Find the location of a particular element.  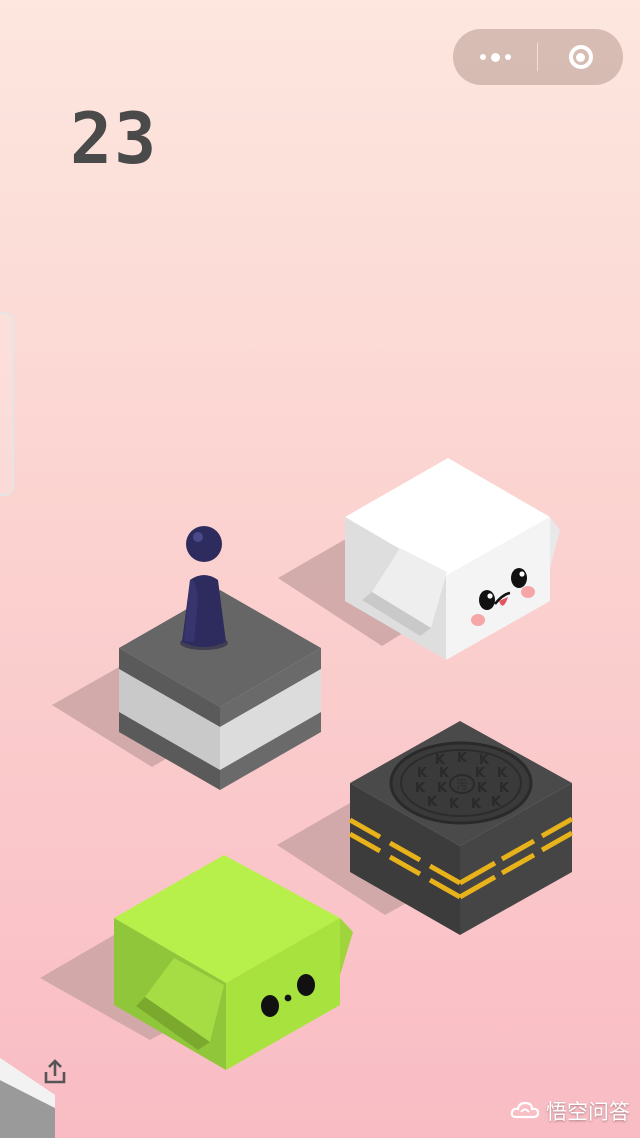

watermark: 悟空问答 is located at coordinates (570, 1111).